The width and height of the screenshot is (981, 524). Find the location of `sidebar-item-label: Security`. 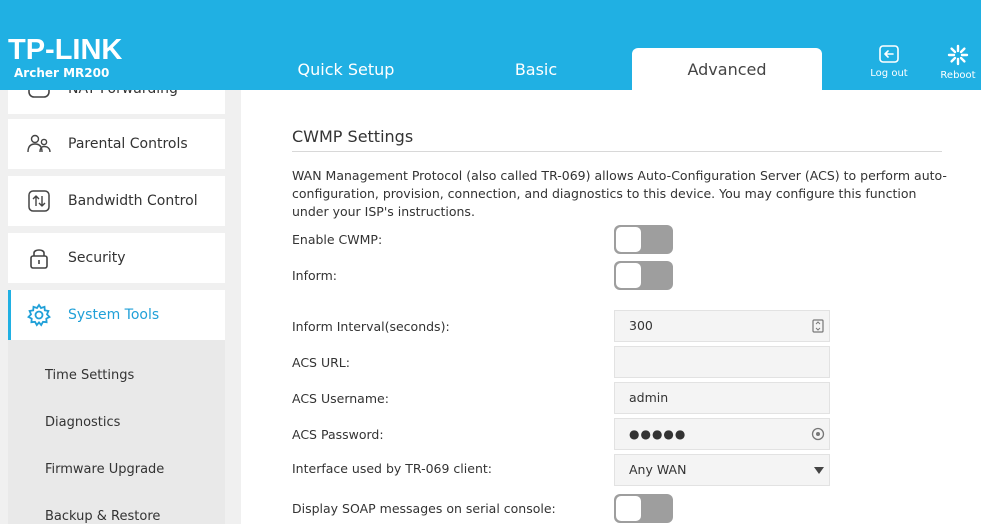

sidebar-item-label: Security is located at coordinates (97, 258).